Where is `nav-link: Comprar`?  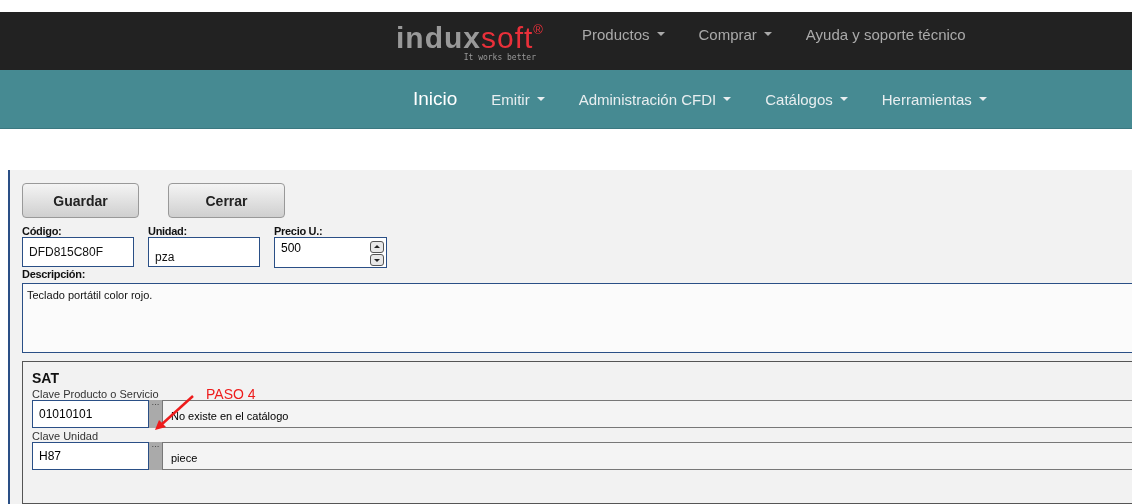
nav-link: Comprar is located at coordinates (735, 34).